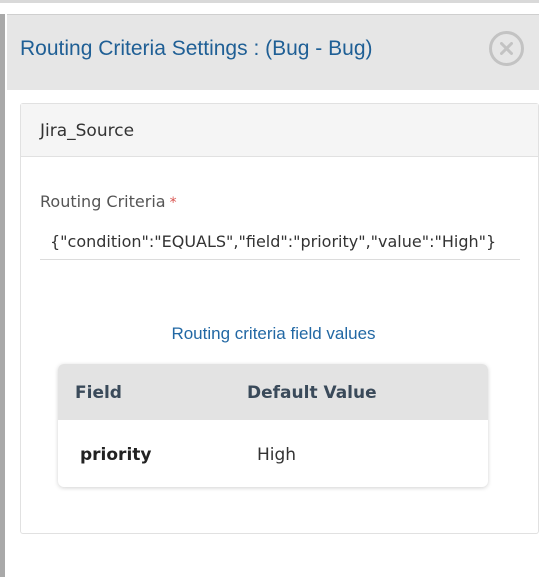 This screenshot has width=551, height=577. I want to click on source-panel-title: Jira_Source, so click(87, 131).